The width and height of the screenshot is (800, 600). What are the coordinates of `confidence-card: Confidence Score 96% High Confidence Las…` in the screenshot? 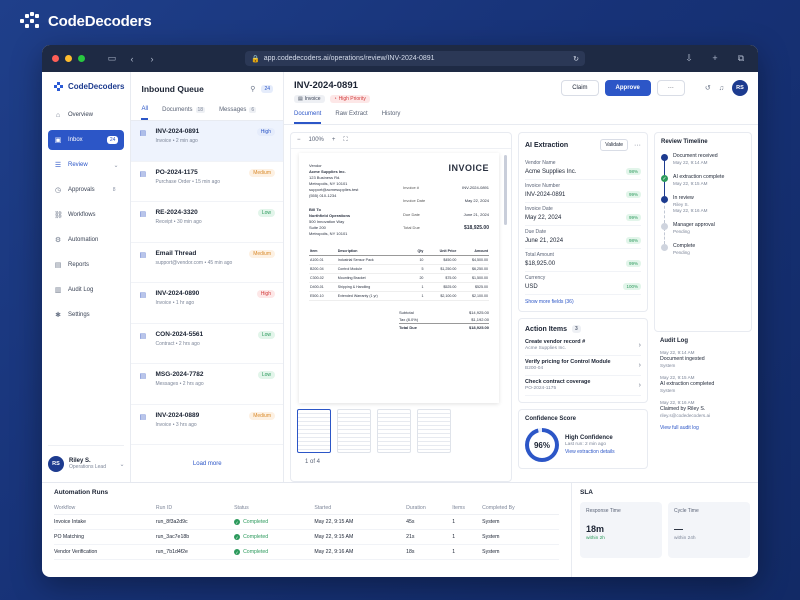 It's located at (583, 439).